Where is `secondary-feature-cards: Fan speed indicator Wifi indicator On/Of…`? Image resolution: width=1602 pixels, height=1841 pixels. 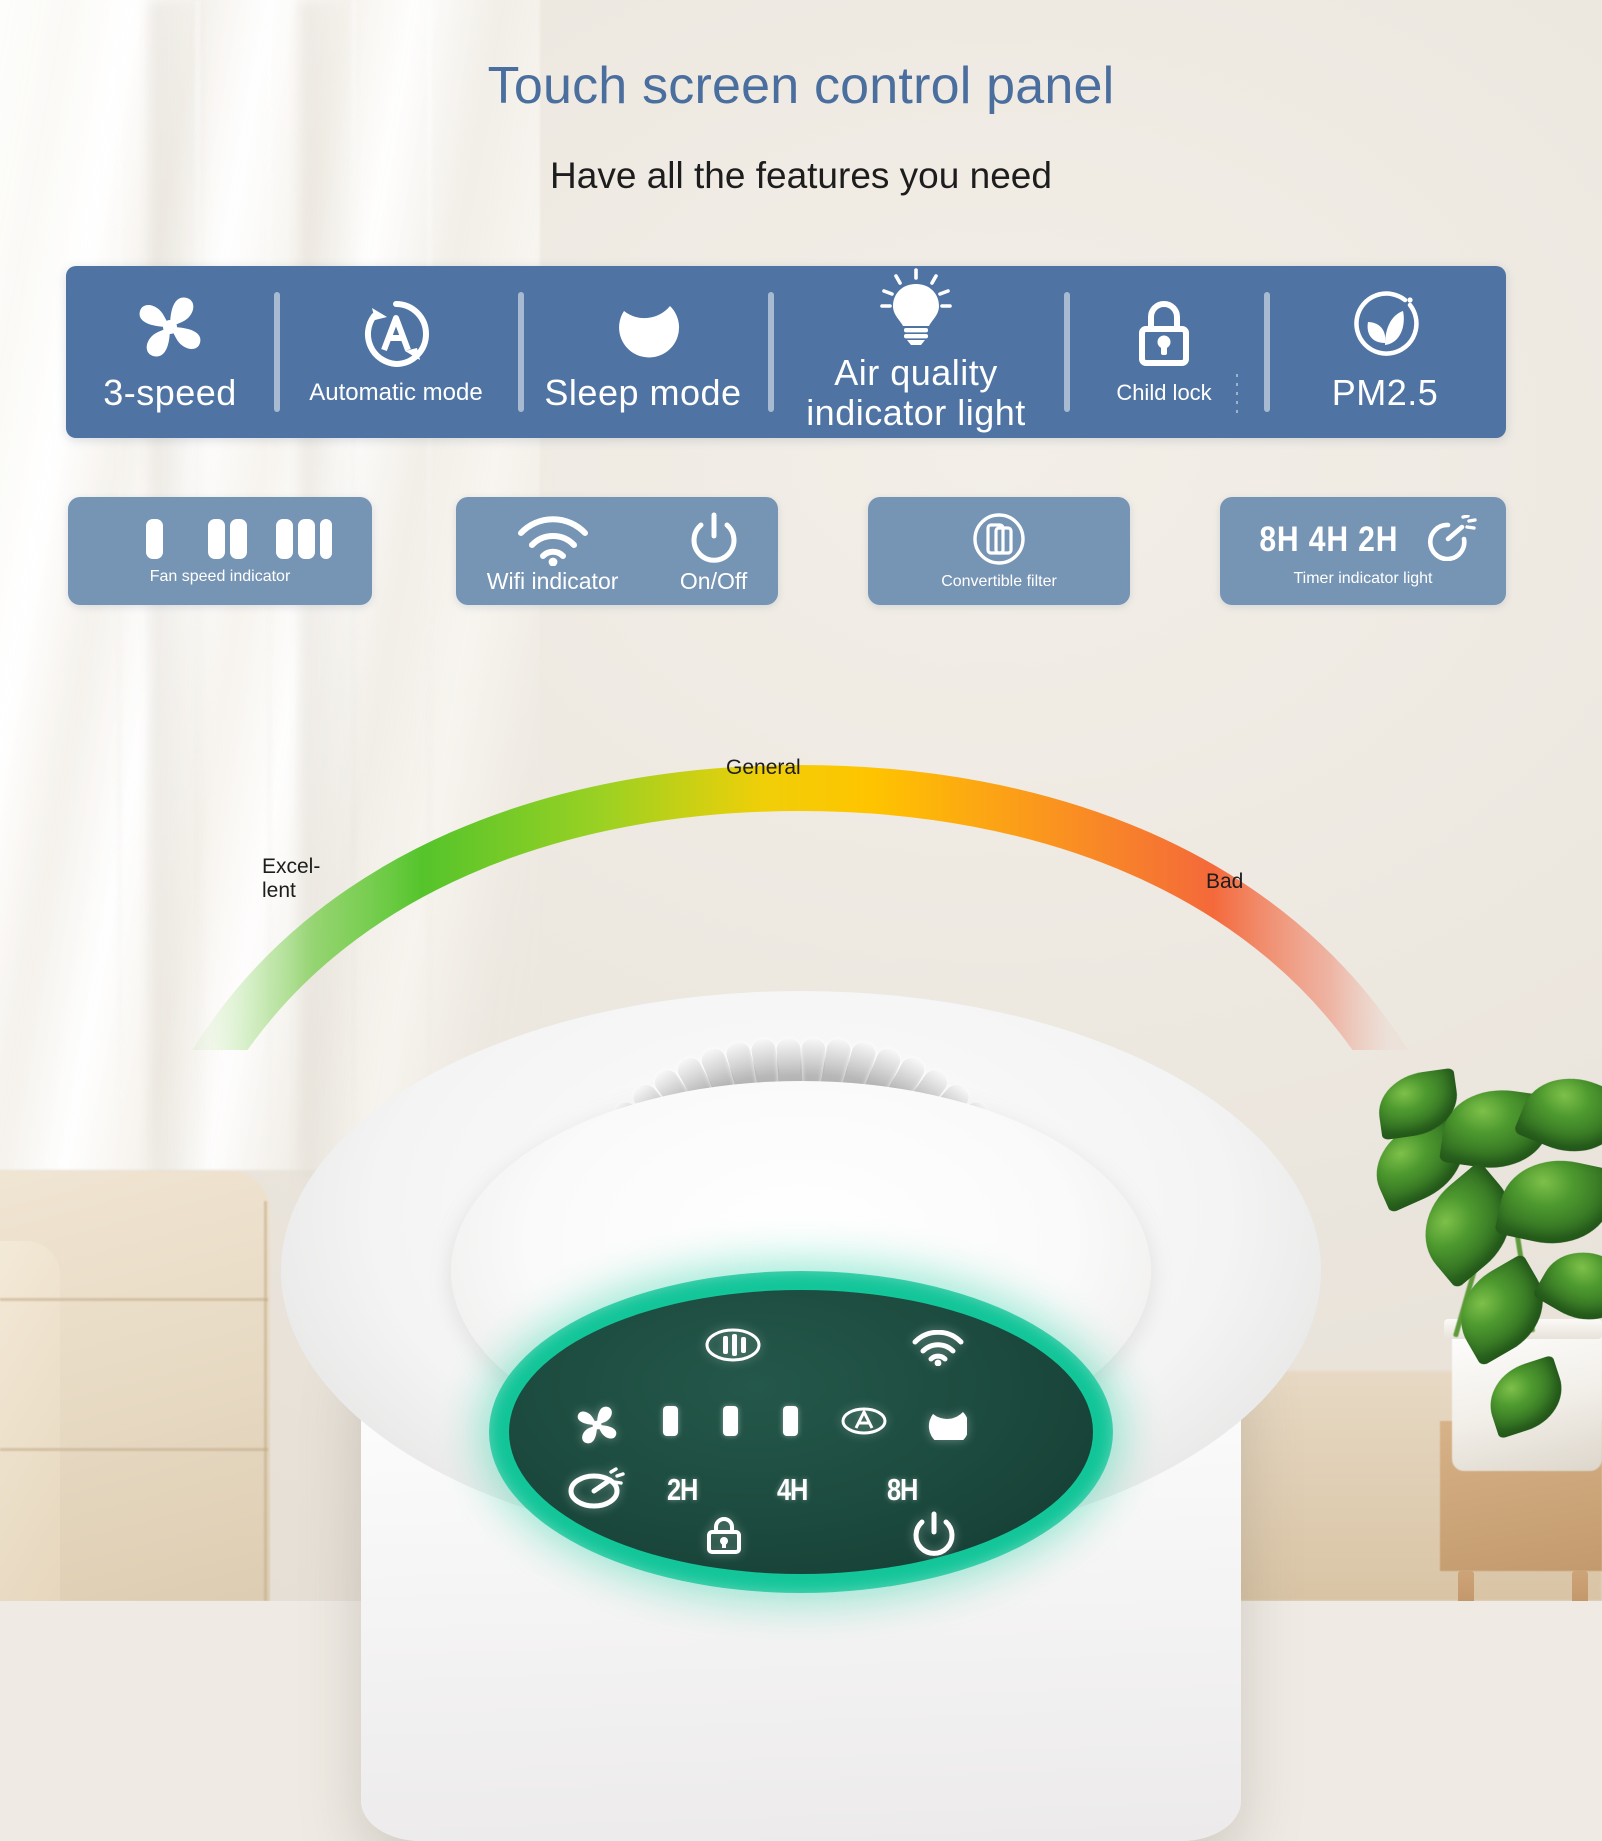 secondary-feature-cards: Fan speed indicator Wifi indicator On/Of… is located at coordinates (801, 552).